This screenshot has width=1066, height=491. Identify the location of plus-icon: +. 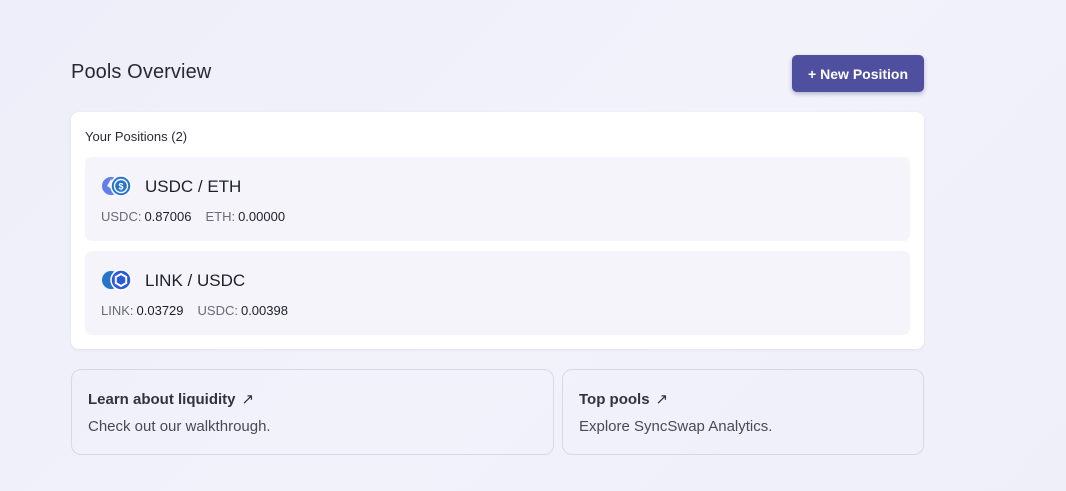
(812, 73).